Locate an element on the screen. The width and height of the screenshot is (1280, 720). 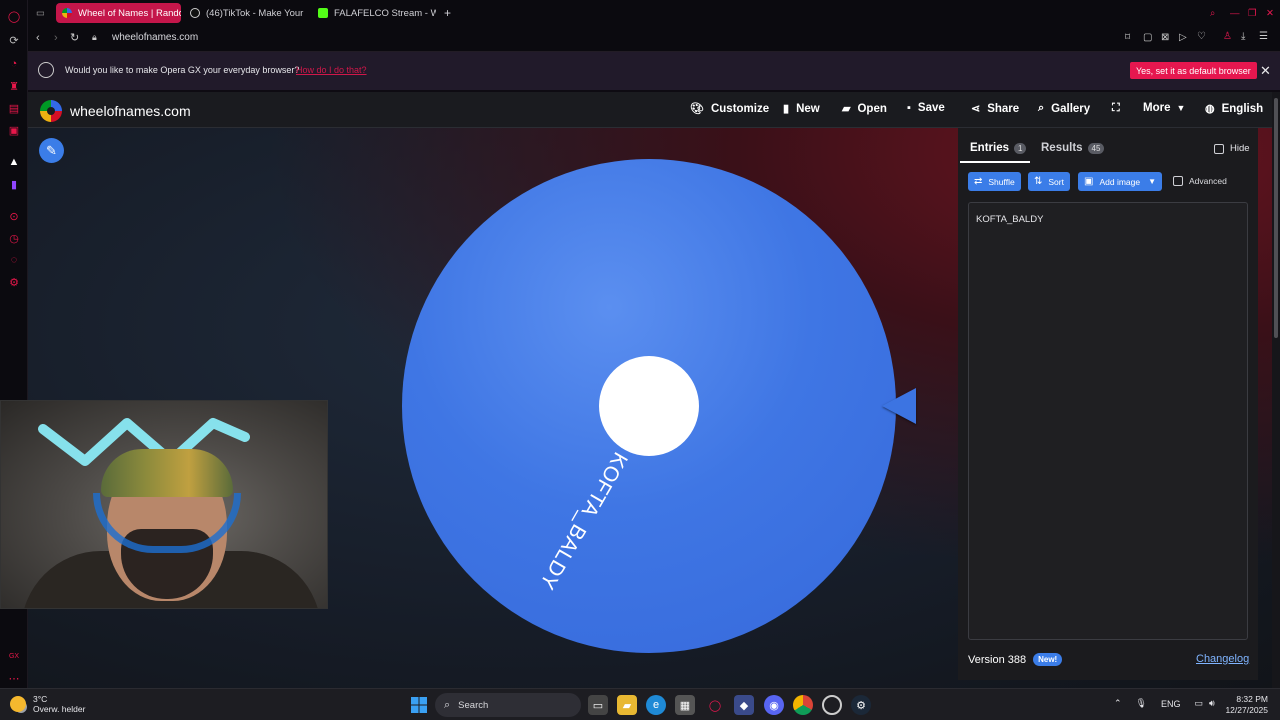
image-icon: ▣ is located at coordinates (1089, 181).